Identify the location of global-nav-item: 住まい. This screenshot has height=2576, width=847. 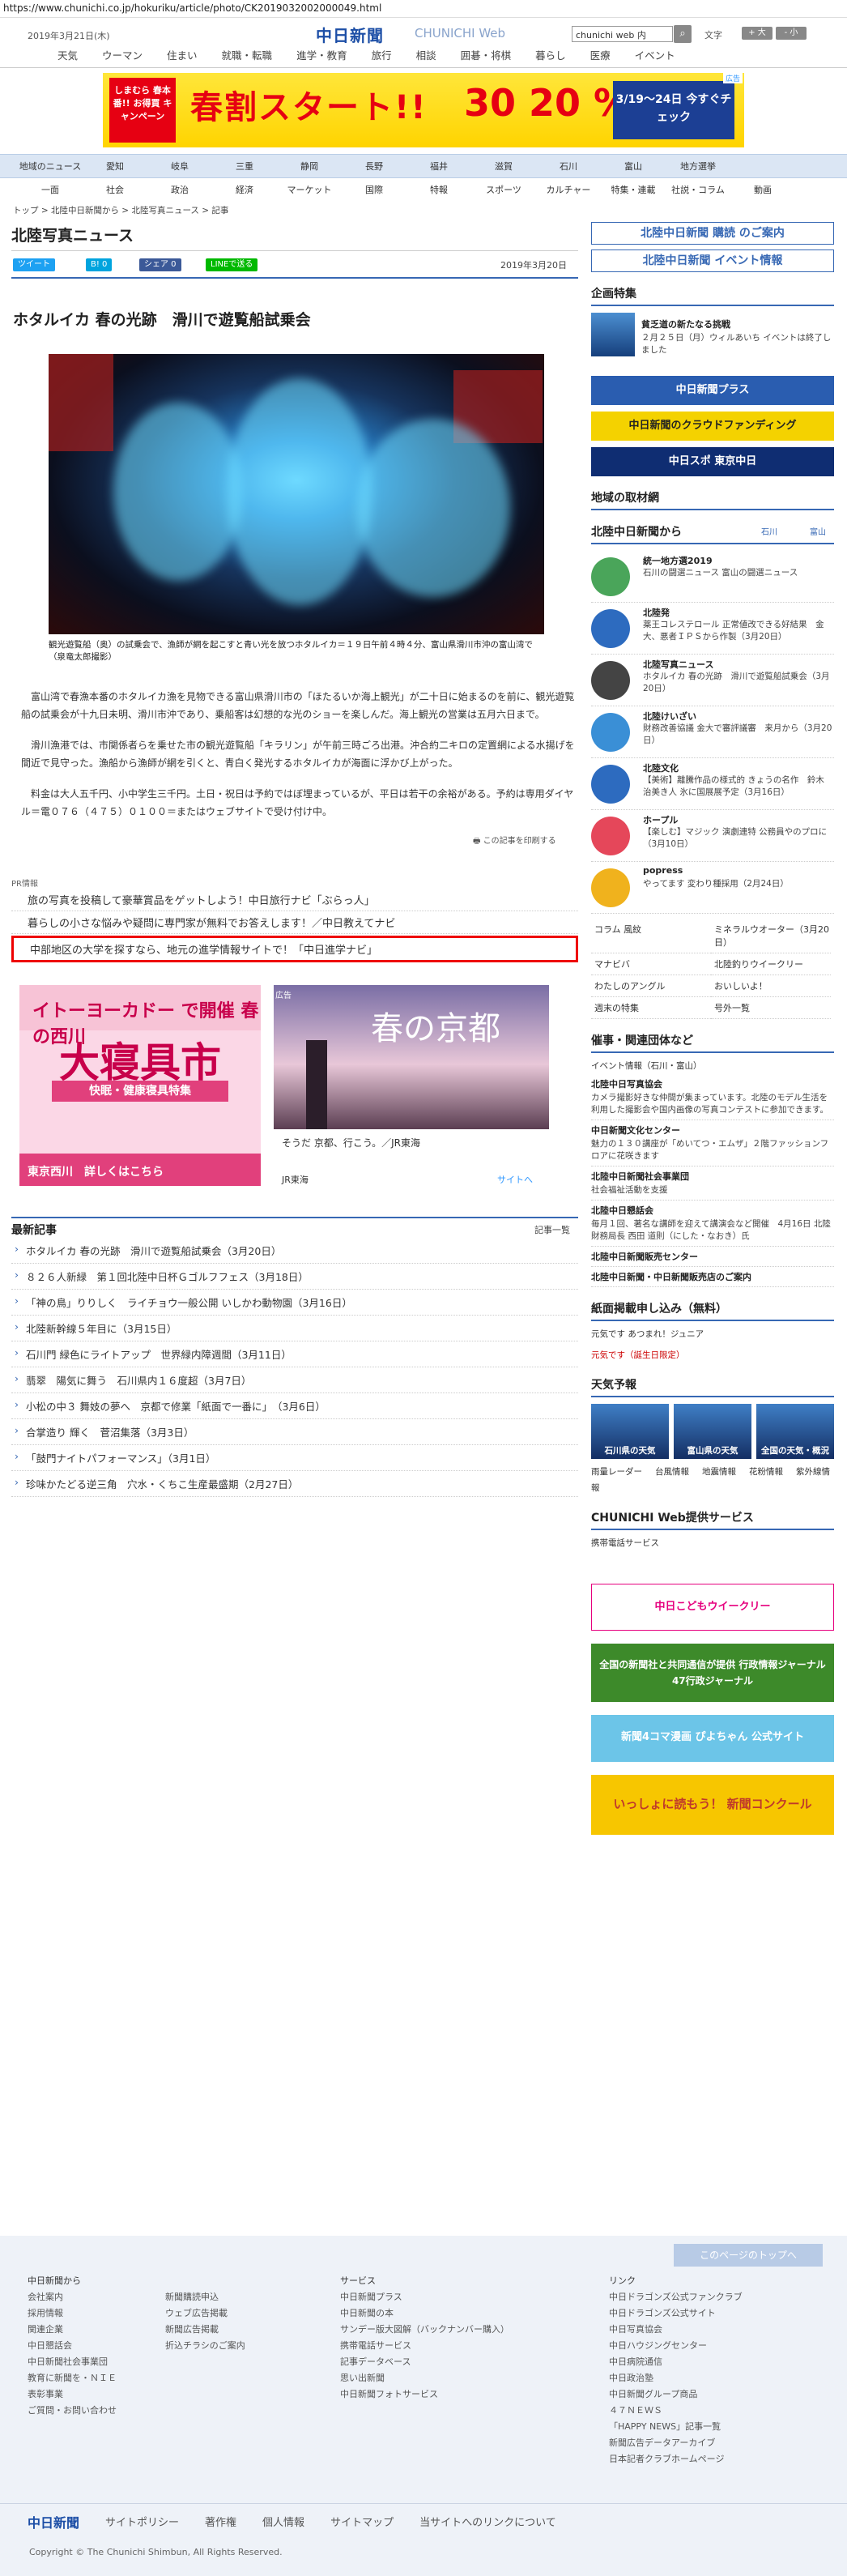
(182, 57).